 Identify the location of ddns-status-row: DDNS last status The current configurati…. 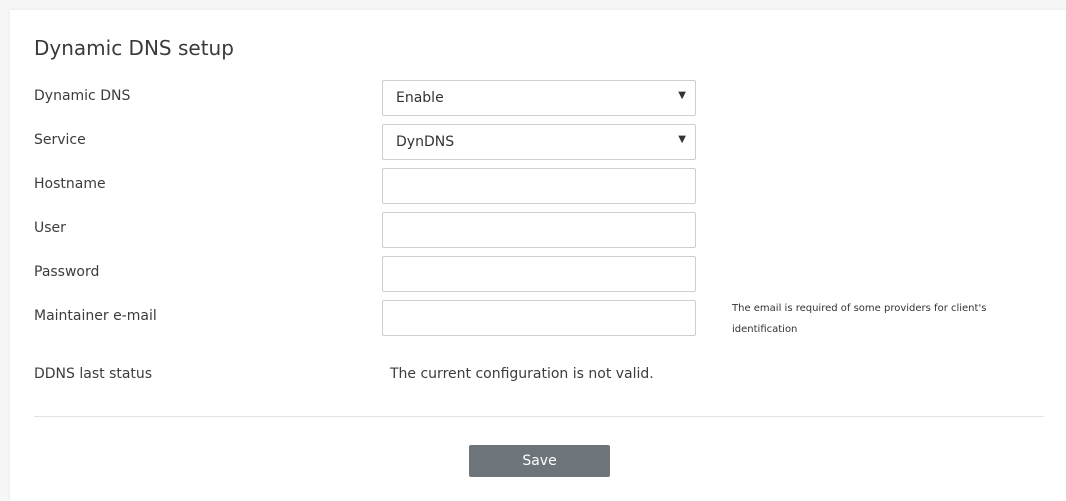
(538, 376).